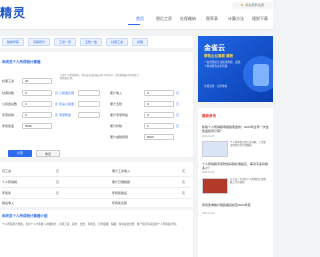 This screenshot has width=320, height=257. What do you see at coordinates (159, 93) in the screenshot?
I see `cumulative-income-input: 0` at bounding box center [159, 93].